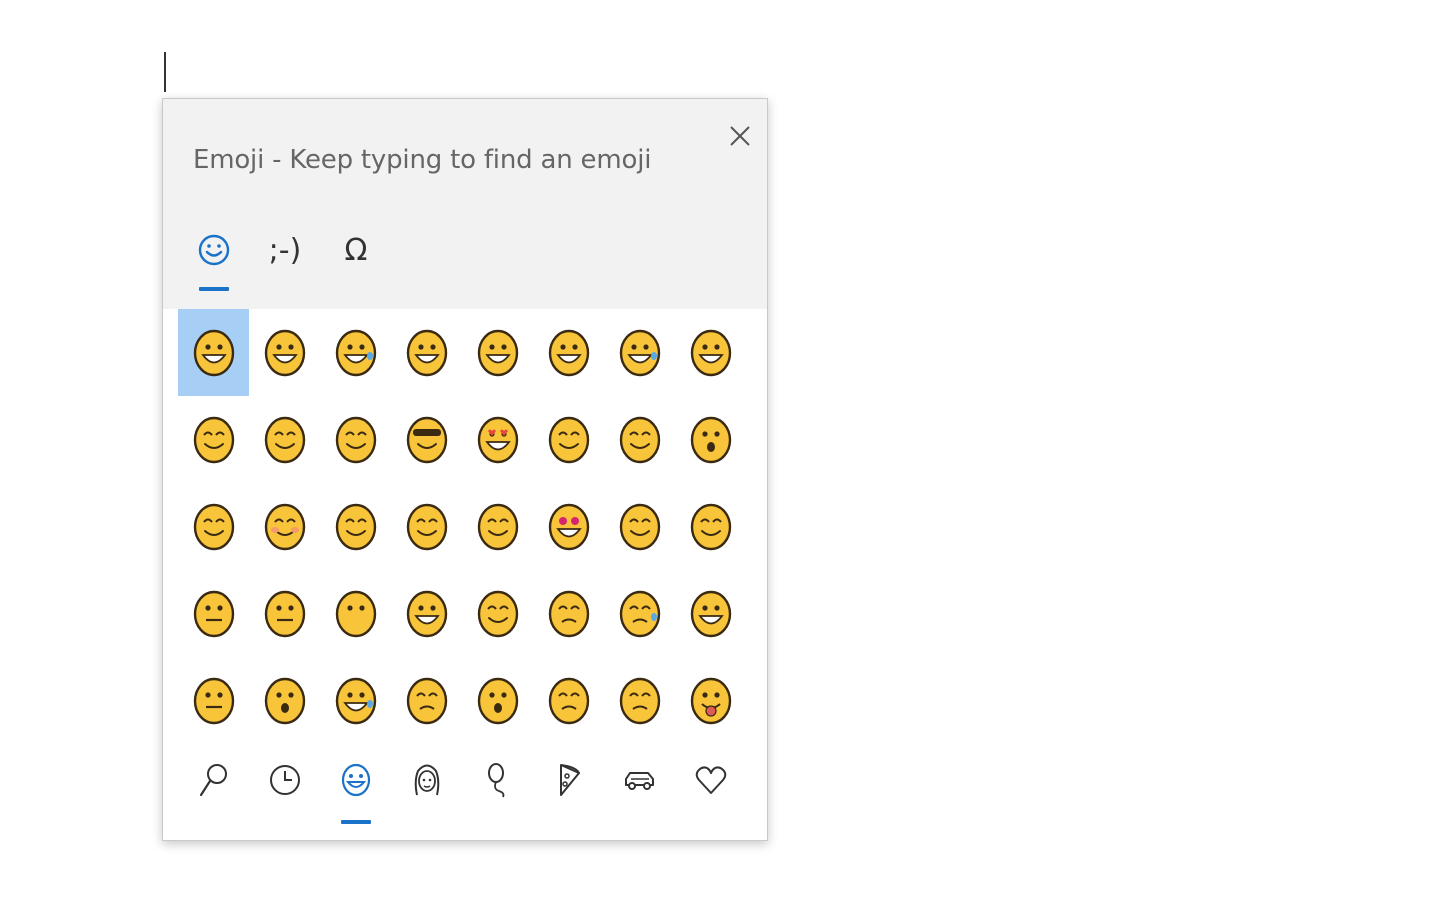  I want to click on thinking-face-icon, so click(639, 526).